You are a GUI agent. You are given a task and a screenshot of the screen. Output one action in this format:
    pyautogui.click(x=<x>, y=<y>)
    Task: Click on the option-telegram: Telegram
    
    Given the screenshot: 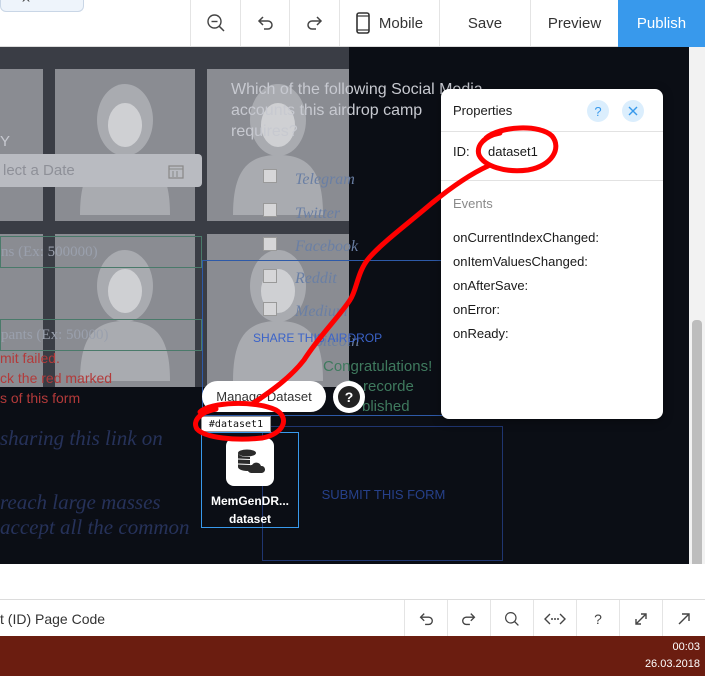 What is the action you would take?
    pyautogui.click(x=325, y=179)
    